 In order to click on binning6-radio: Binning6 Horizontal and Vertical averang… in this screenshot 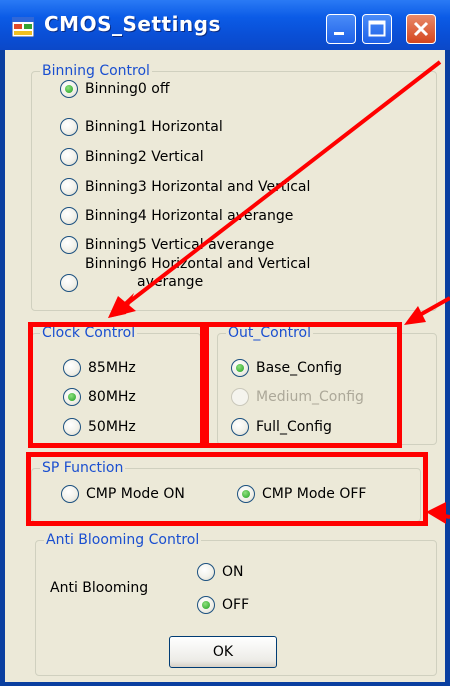, I will do `click(185, 274)`.